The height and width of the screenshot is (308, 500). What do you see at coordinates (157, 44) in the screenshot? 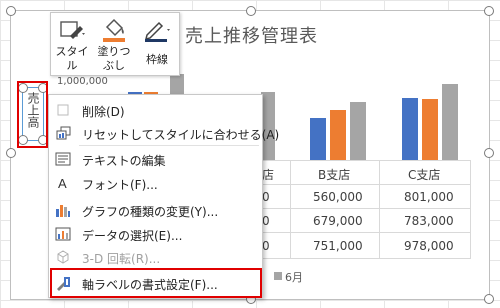
I see `outline-button: 枠線` at bounding box center [157, 44].